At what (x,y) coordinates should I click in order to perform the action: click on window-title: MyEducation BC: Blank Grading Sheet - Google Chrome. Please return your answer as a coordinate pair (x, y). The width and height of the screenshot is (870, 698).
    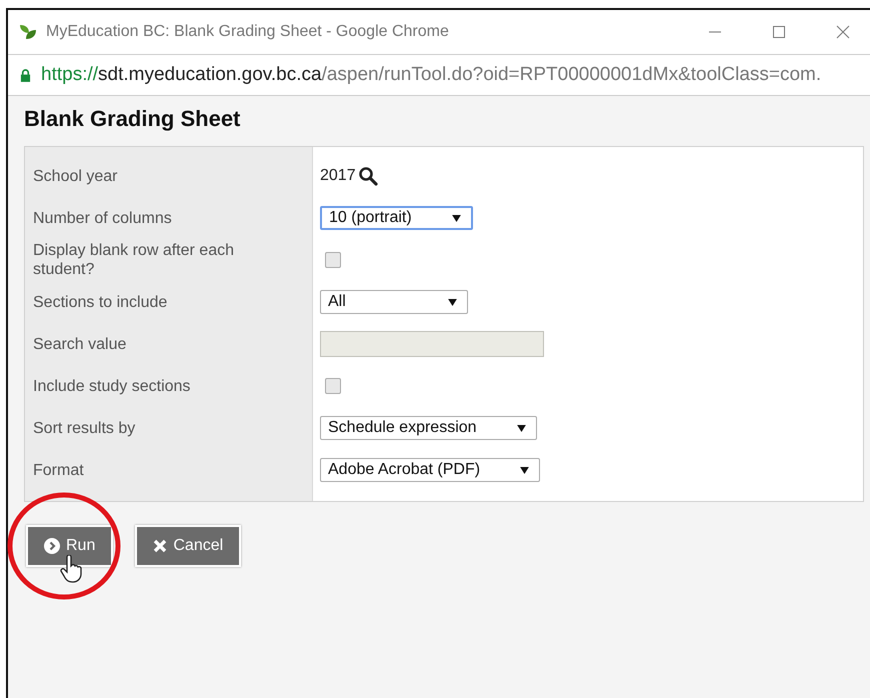
    Looking at the image, I should click on (248, 32).